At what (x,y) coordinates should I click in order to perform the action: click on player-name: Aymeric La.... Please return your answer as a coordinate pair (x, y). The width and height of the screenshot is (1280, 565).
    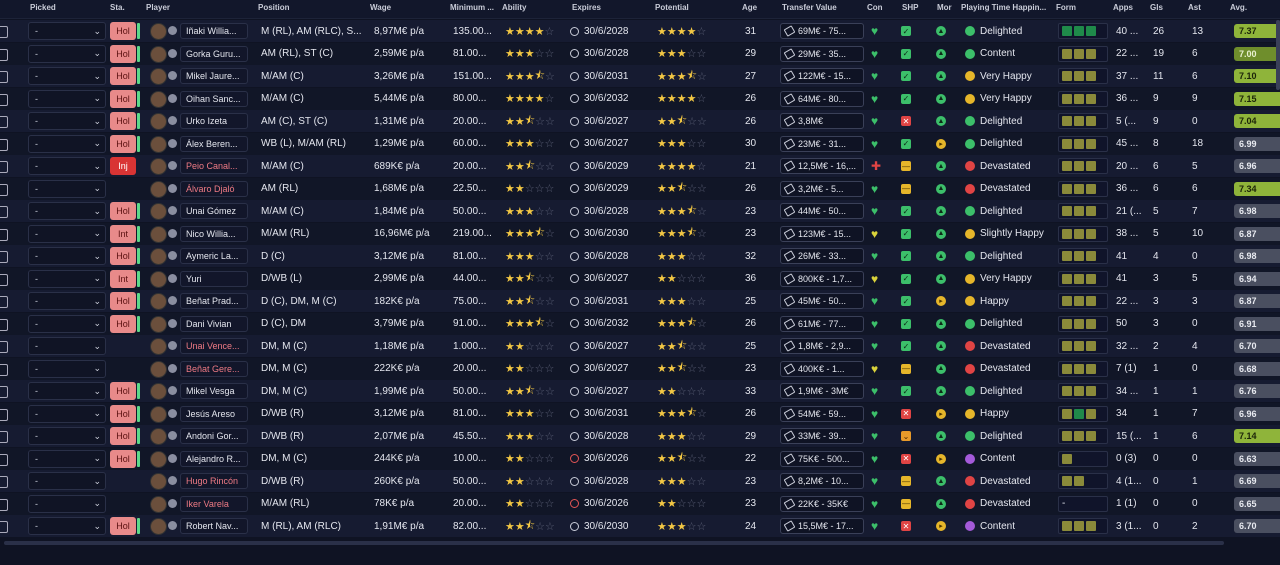
    Looking at the image, I should click on (214, 256).